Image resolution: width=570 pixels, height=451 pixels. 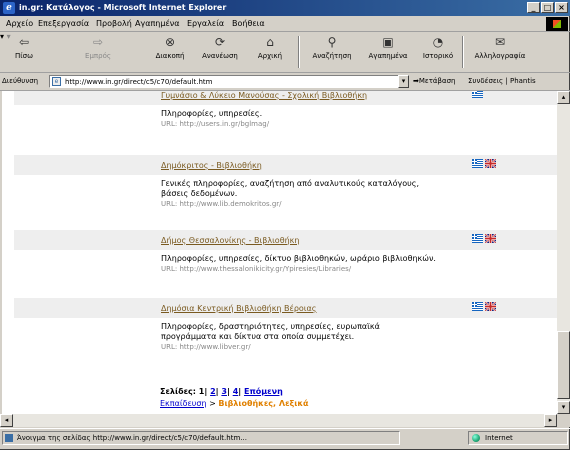 What do you see at coordinates (114, 23) in the screenshot?
I see `menu-view: Προβολή` at bounding box center [114, 23].